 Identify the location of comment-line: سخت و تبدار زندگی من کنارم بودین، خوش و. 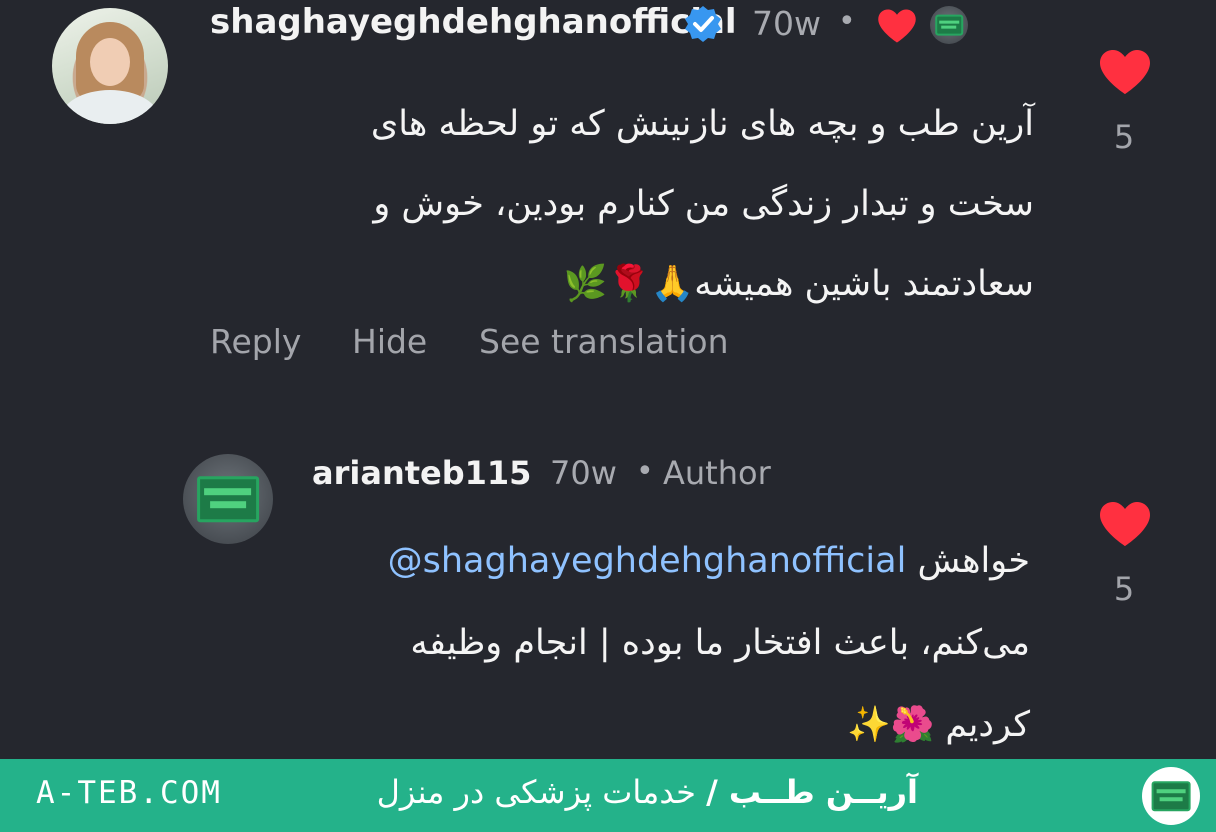
(703, 204).